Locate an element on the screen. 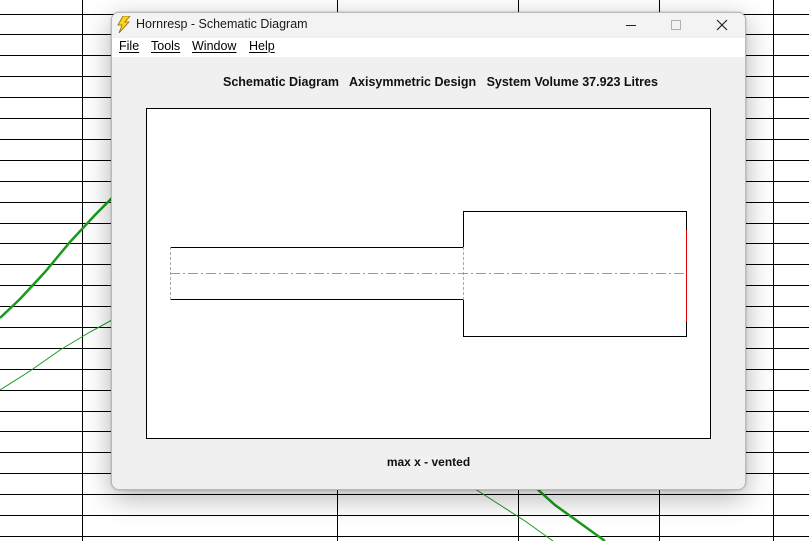 The image size is (809, 541). diagram-caption: max x - vented is located at coordinates (428, 462).